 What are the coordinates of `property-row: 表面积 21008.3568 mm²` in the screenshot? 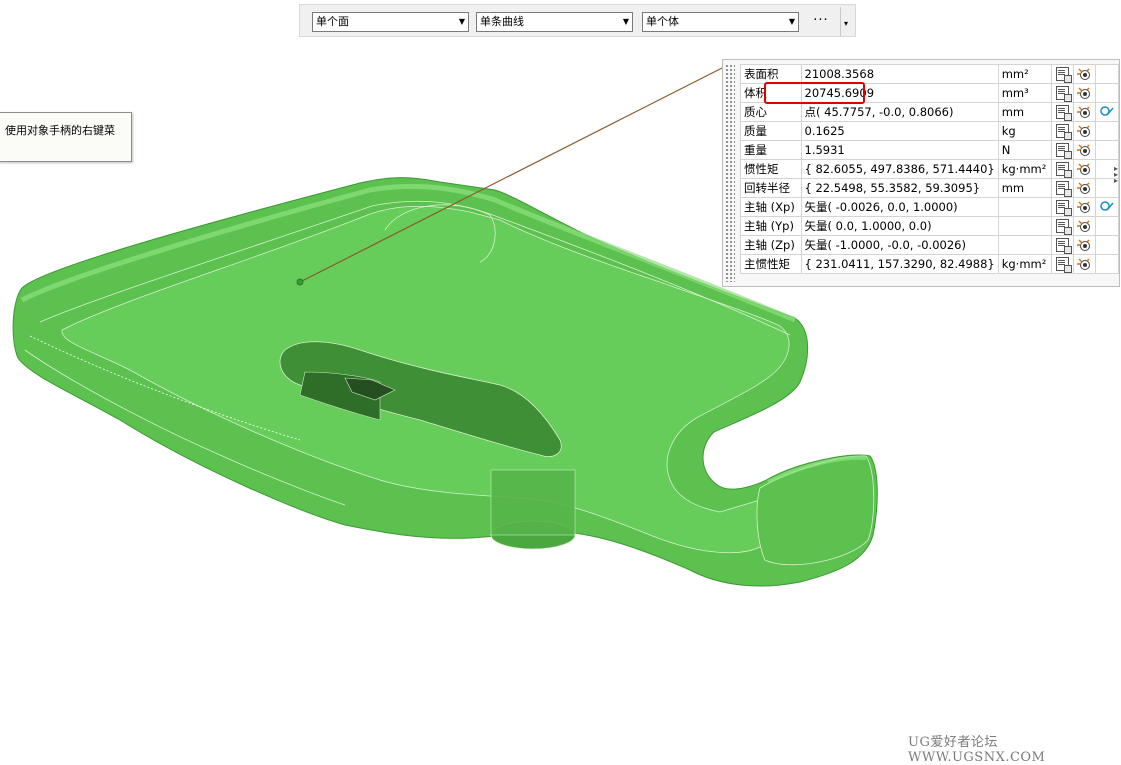 It's located at (929, 74).